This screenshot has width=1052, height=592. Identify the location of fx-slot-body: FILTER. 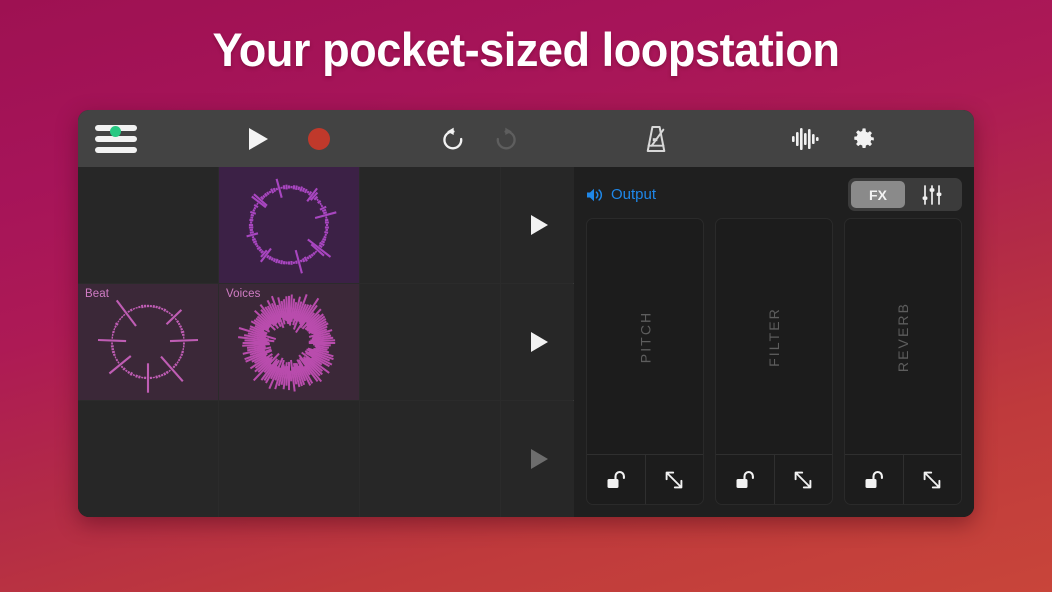
(774, 336).